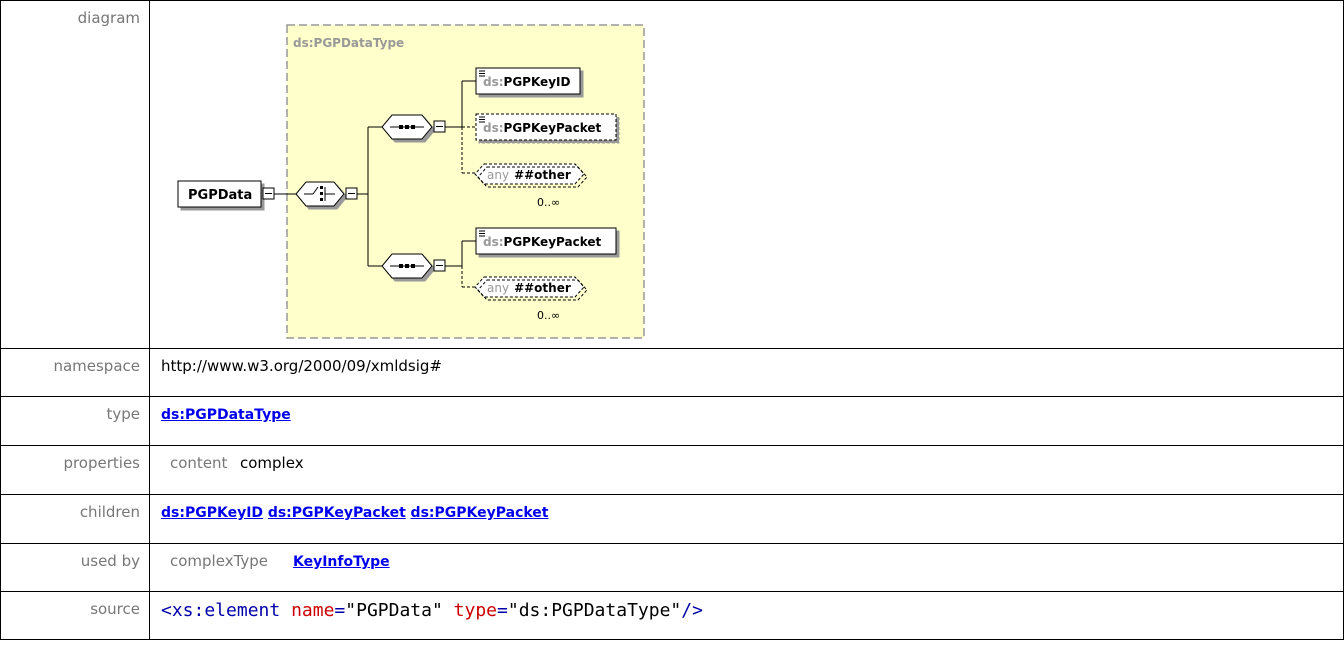 The height and width of the screenshot is (651, 1344). What do you see at coordinates (594, 610) in the screenshot?
I see `source-val-type: "ds:PGPDataType"` at bounding box center [594, 610].